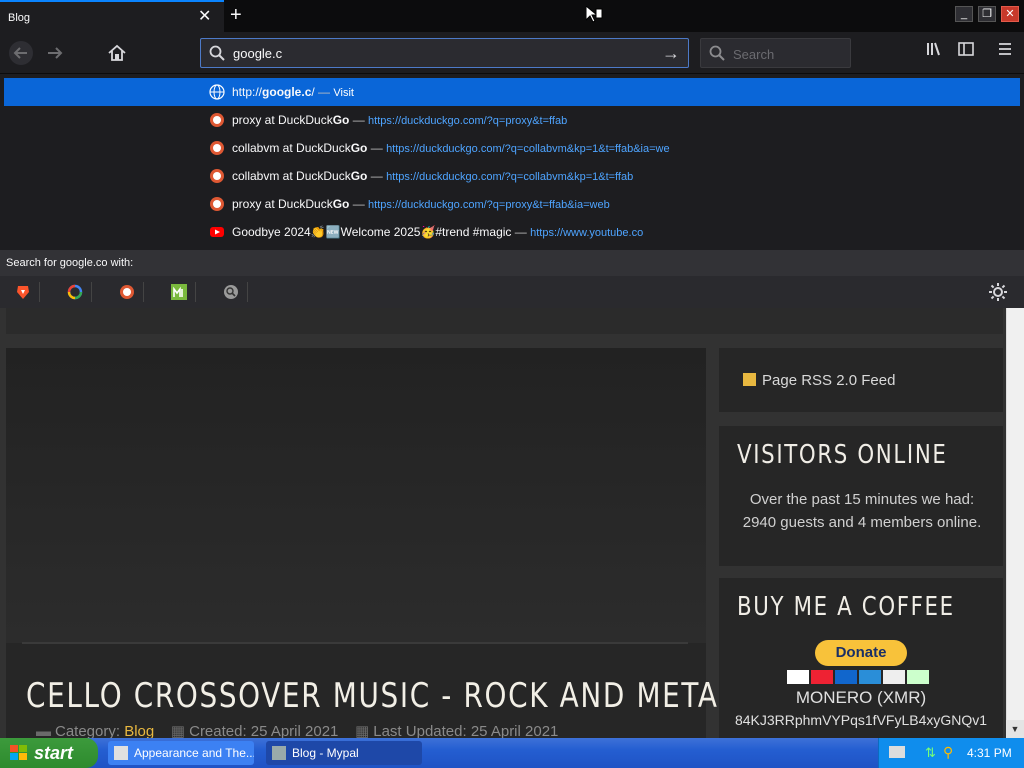 The height and width of the screenshot is (768, 1024). What do you see at coordinates (671, 53) in the screenshot?
I see `go-arrow-icon: →` at bounding box center [671, 53].